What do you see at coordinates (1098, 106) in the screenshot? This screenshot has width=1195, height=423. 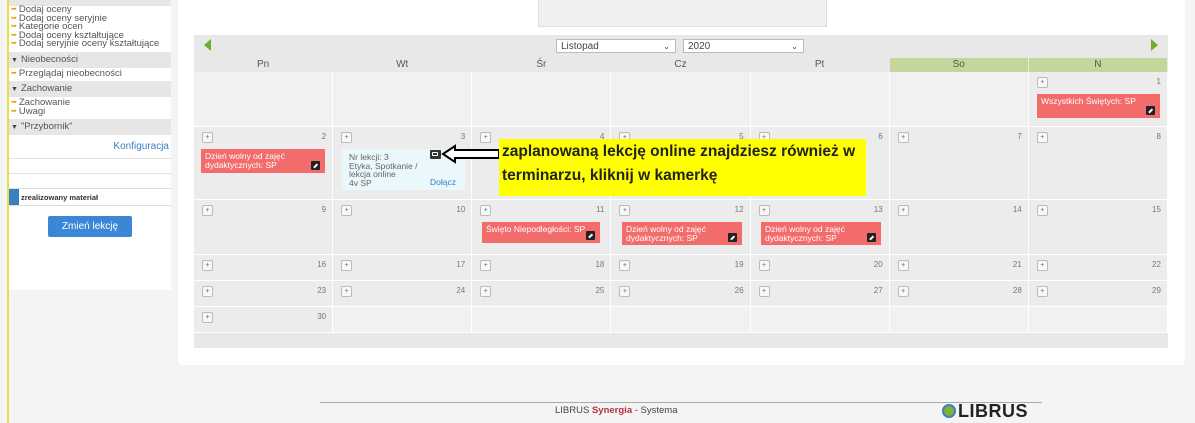 I see `event-all-saints: Wszystkich Świętych: SP` at bounding box center [1098, 106].